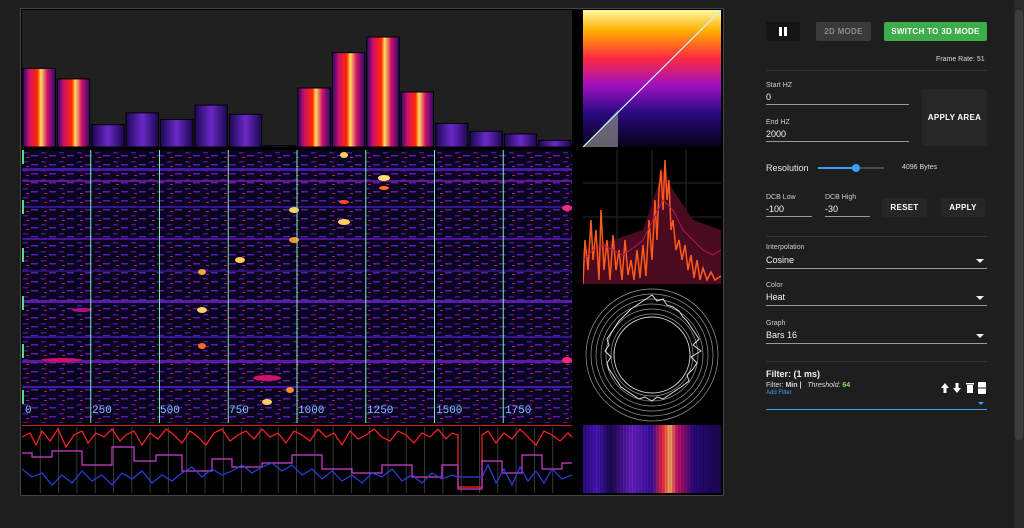  I want to click on freq-tick: 1750, so click(518, 411).